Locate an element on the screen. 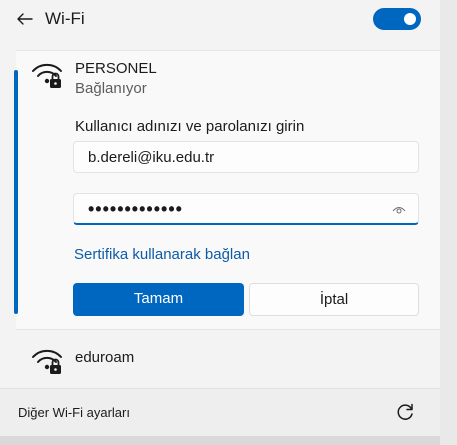  wifi-footer: Diğer Wi-Fi ayarları is located at coordinates (220, 412).